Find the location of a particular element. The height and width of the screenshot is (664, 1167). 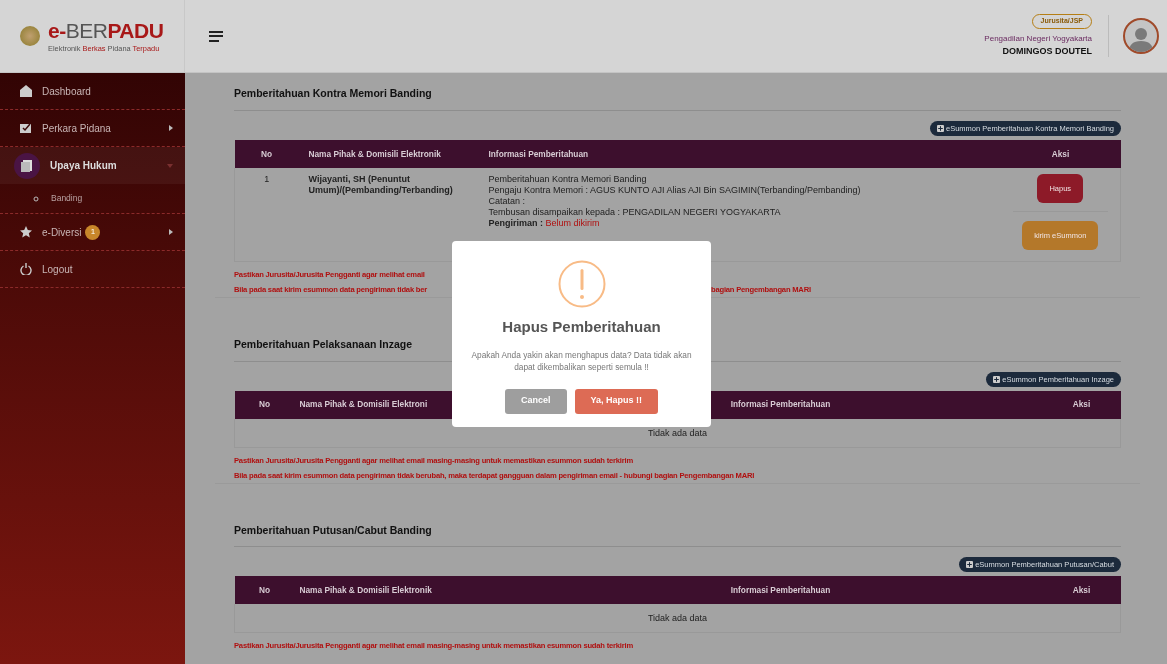

info-text: Tembusan disampaikan kepada : PENGADILAN NEGERI YOGYAKARTA is located at coordinates (635, 212).